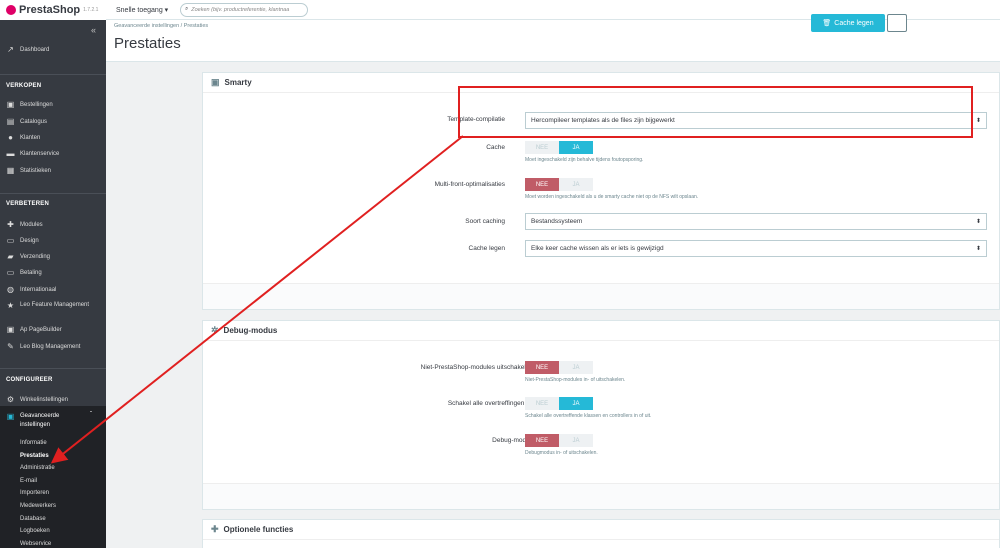 The height and width of the screenshot is (548, 1000). Describe the element at coordinates (10, 329) in the screenshot. I see `cube-icon: ▣` at that location.